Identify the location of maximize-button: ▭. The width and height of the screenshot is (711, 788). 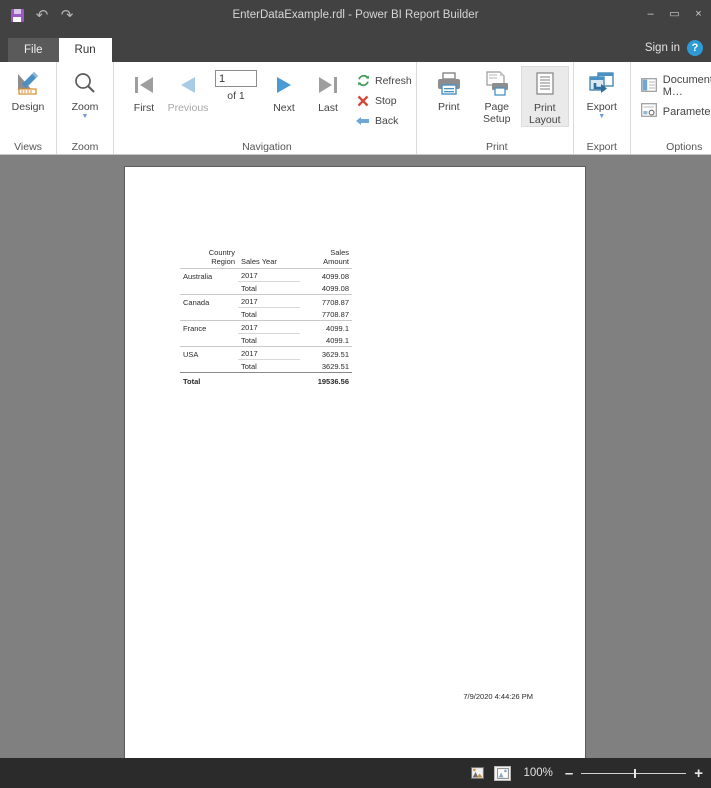
(674, 14).